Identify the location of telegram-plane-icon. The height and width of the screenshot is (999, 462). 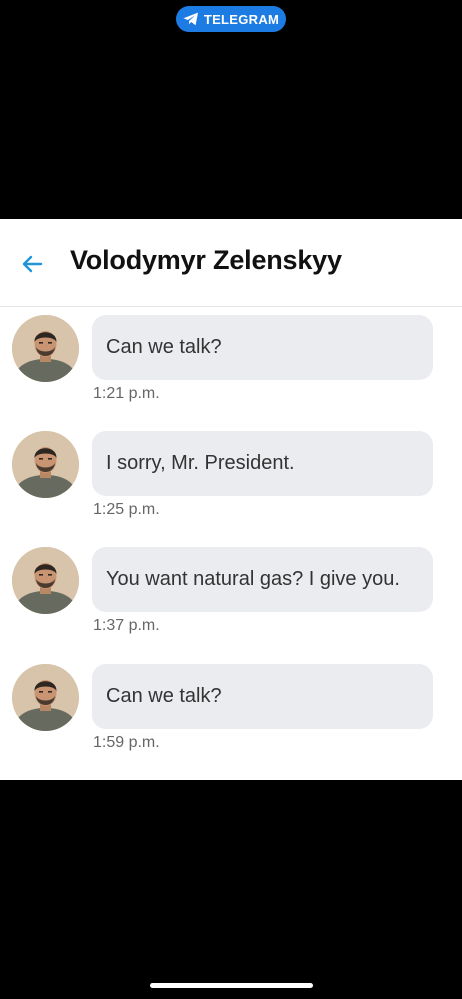
(190, 19).